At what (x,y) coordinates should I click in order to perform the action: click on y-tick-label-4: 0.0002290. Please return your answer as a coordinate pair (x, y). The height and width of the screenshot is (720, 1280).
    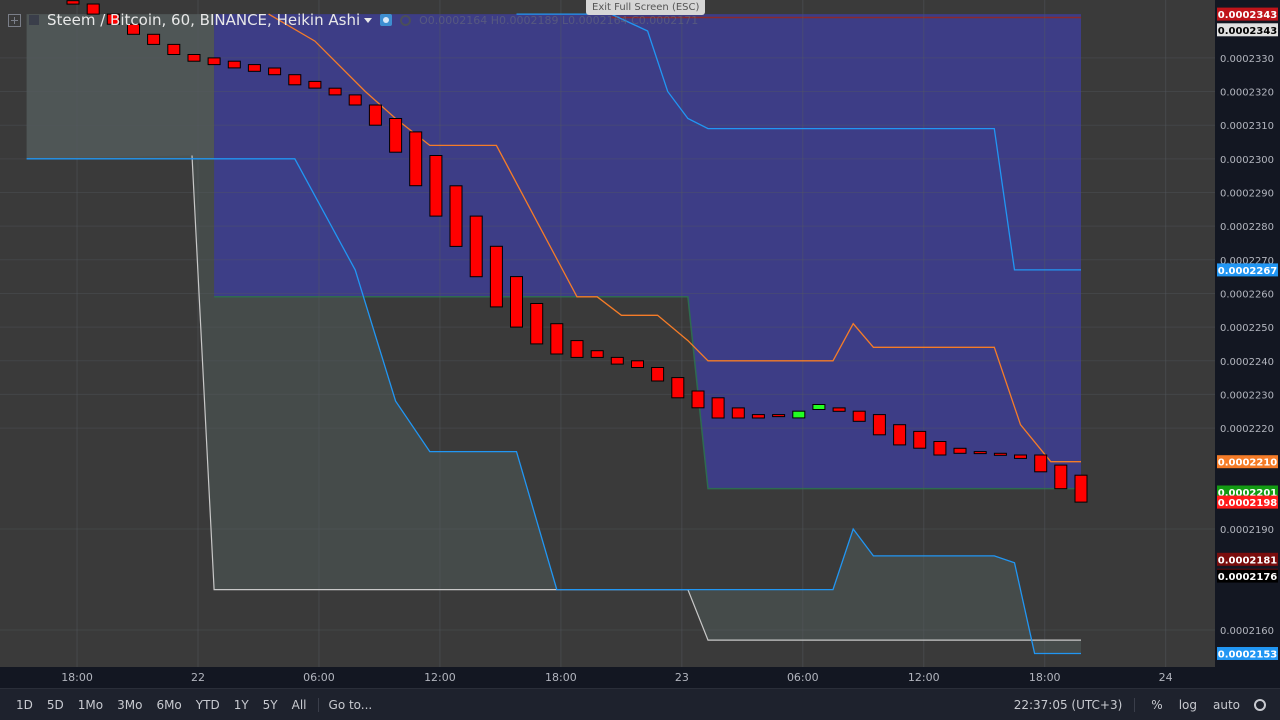
    Looking at the image, I should click on (1247, 193).